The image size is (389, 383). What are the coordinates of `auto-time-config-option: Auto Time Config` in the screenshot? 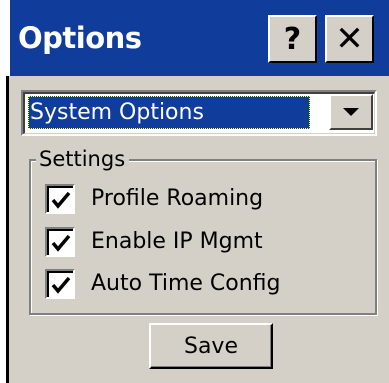 It's located at (163, 284).